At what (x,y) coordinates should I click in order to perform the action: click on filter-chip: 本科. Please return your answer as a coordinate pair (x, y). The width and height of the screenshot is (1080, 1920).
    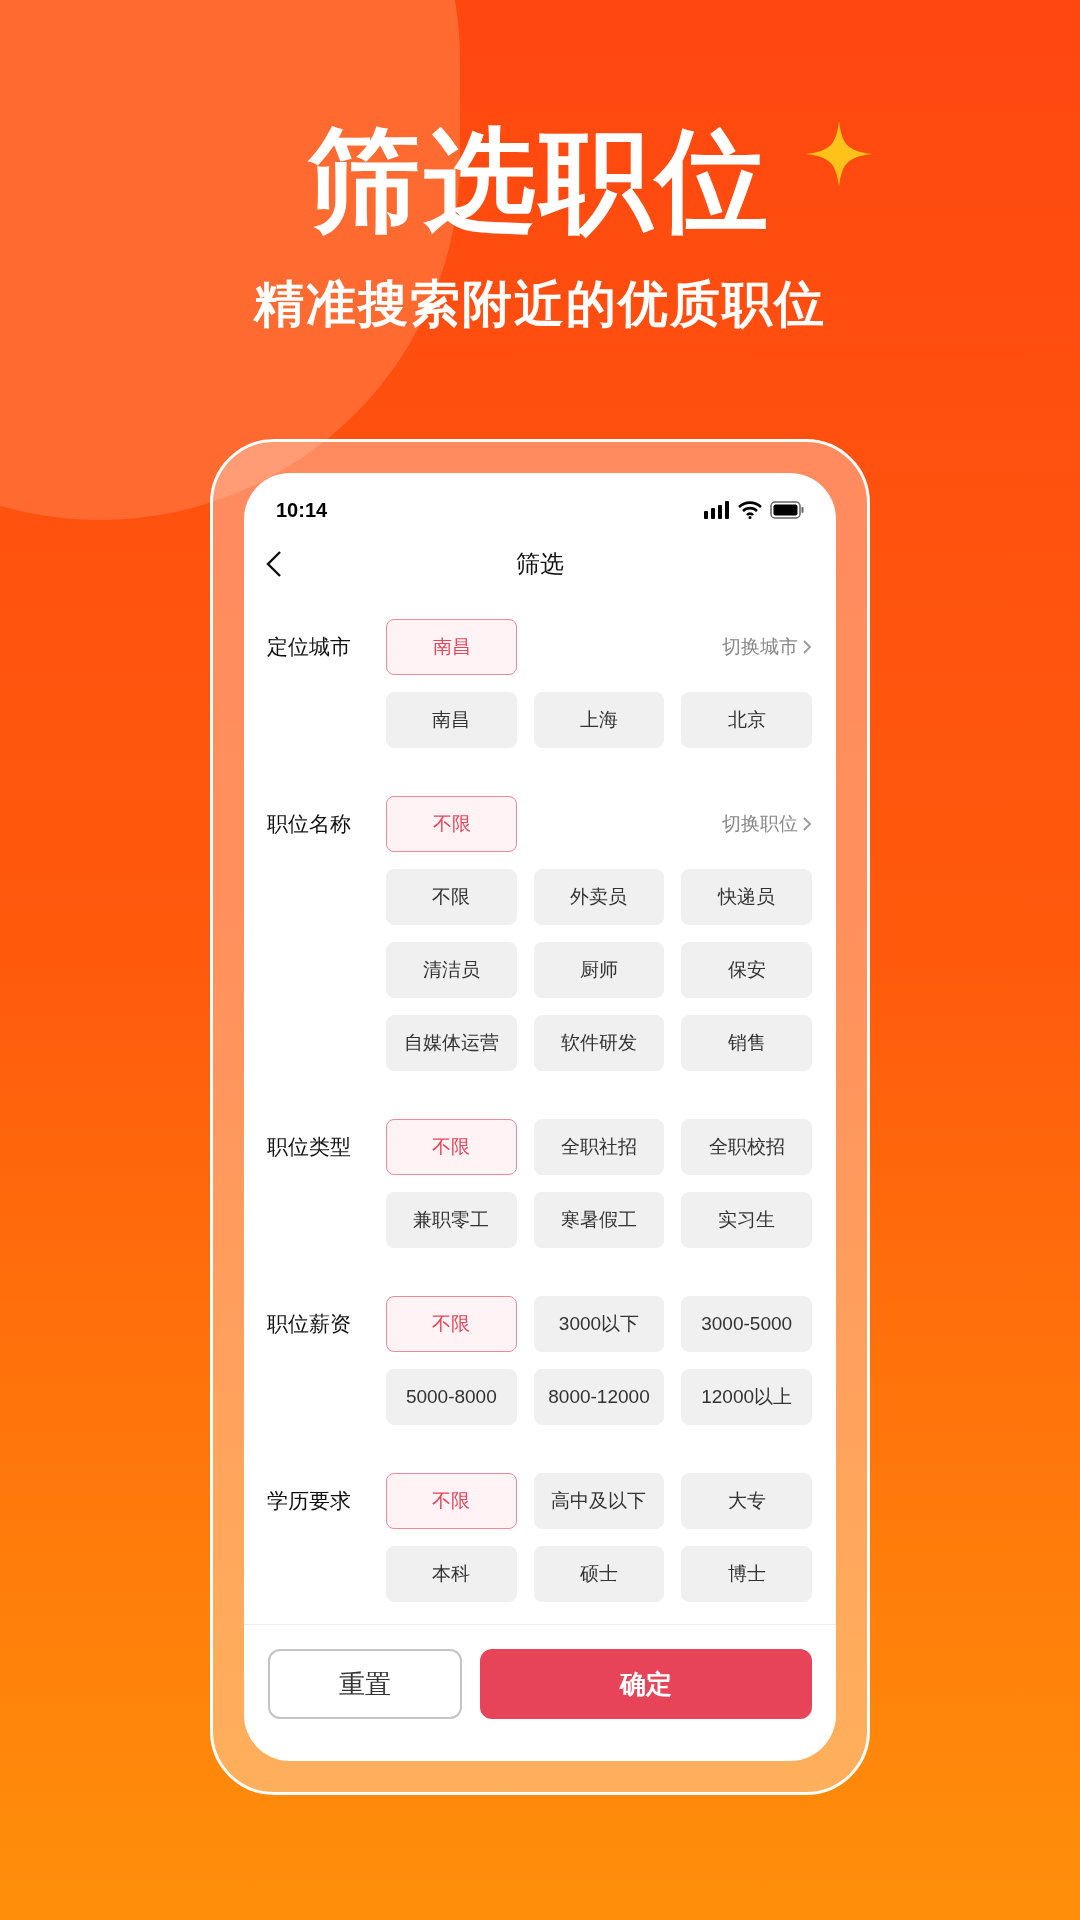
    Looking at the image, I should click on (451, 1574).